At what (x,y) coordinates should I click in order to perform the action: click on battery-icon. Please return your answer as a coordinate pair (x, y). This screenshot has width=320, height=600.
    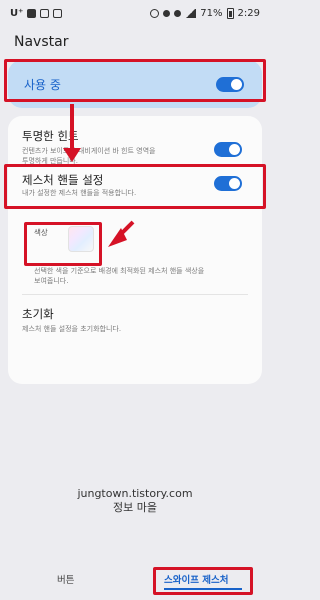
    Looking at the image, I should click on (230, 13).